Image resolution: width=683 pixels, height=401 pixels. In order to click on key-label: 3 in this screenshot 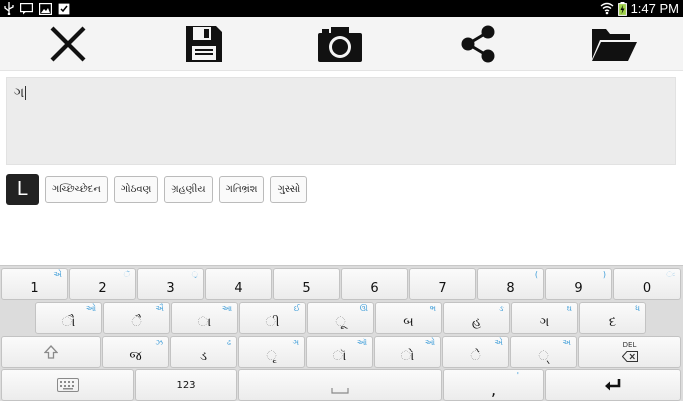, I will do `click(170, 288)`.